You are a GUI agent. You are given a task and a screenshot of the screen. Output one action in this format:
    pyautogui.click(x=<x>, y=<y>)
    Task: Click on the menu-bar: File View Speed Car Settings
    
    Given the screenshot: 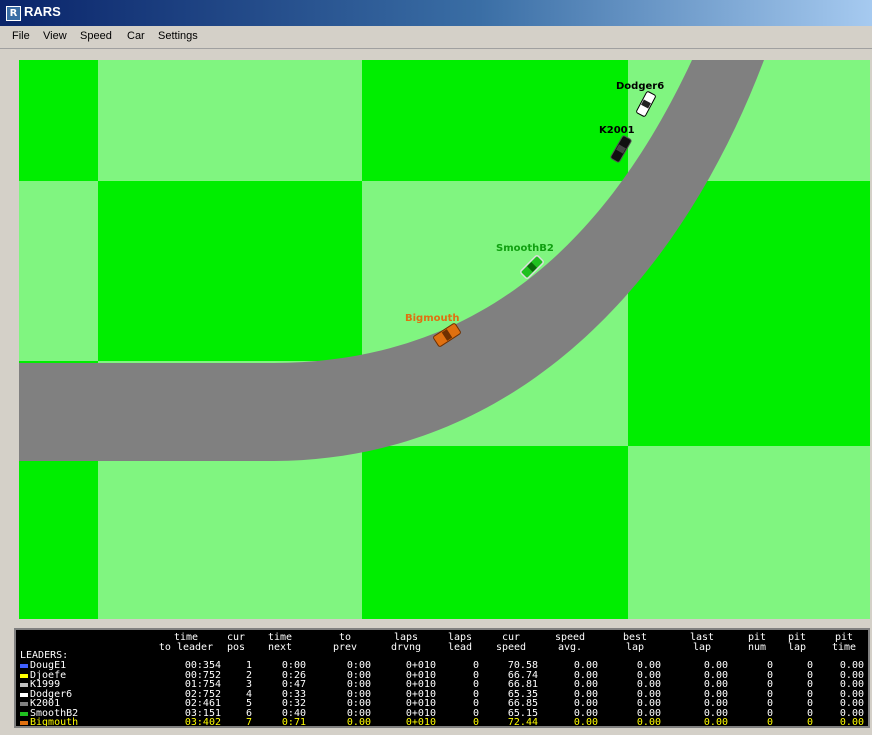 What is the action you would take?
    pyautogui.click(x=436, y=37)
    